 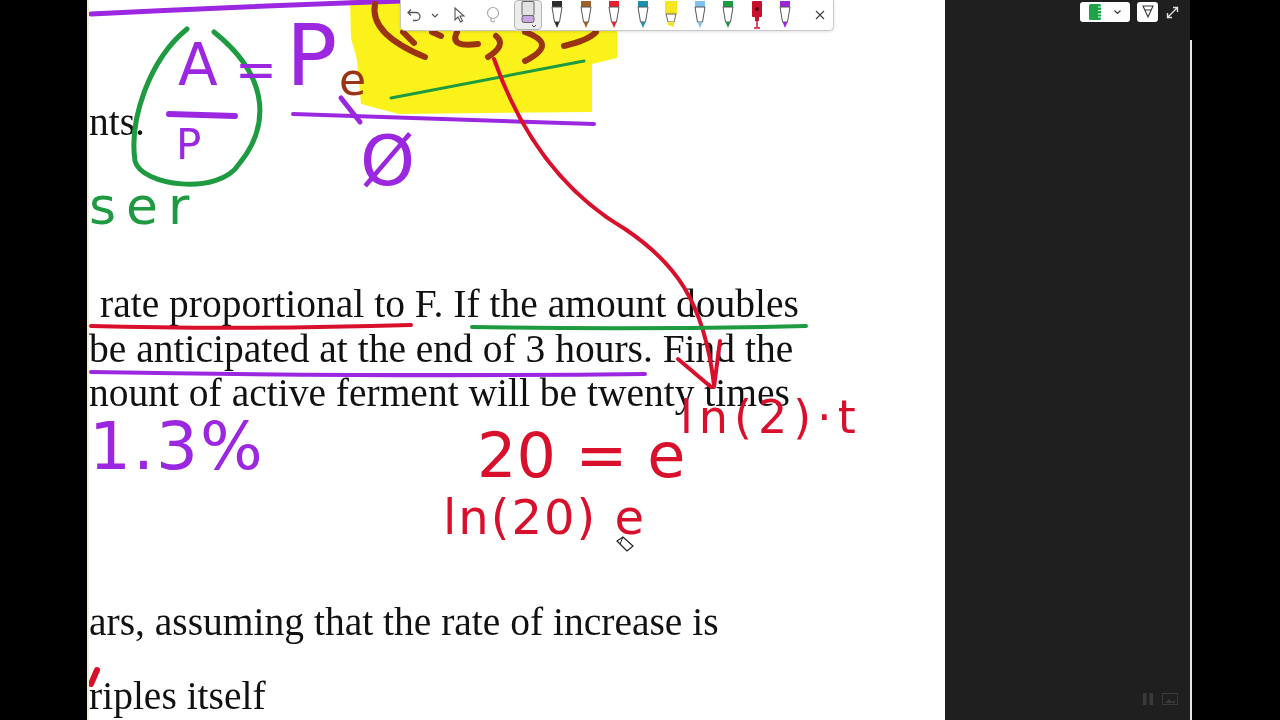 I want to click on cursor-icon, so click(x=625, y=544).